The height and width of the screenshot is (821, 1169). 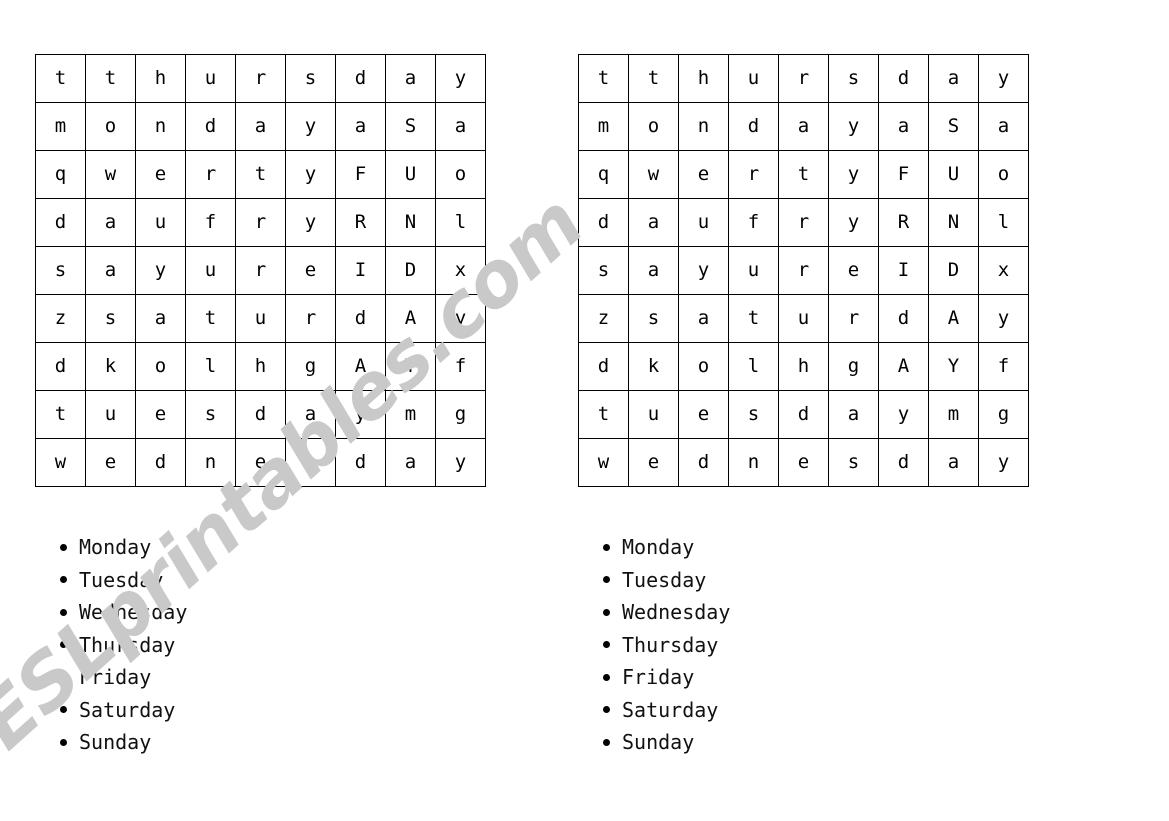 What do you see at coordinates (953, 126) in the screenshot?
I see `grid-cell: S` at bounding box center [953, 126].